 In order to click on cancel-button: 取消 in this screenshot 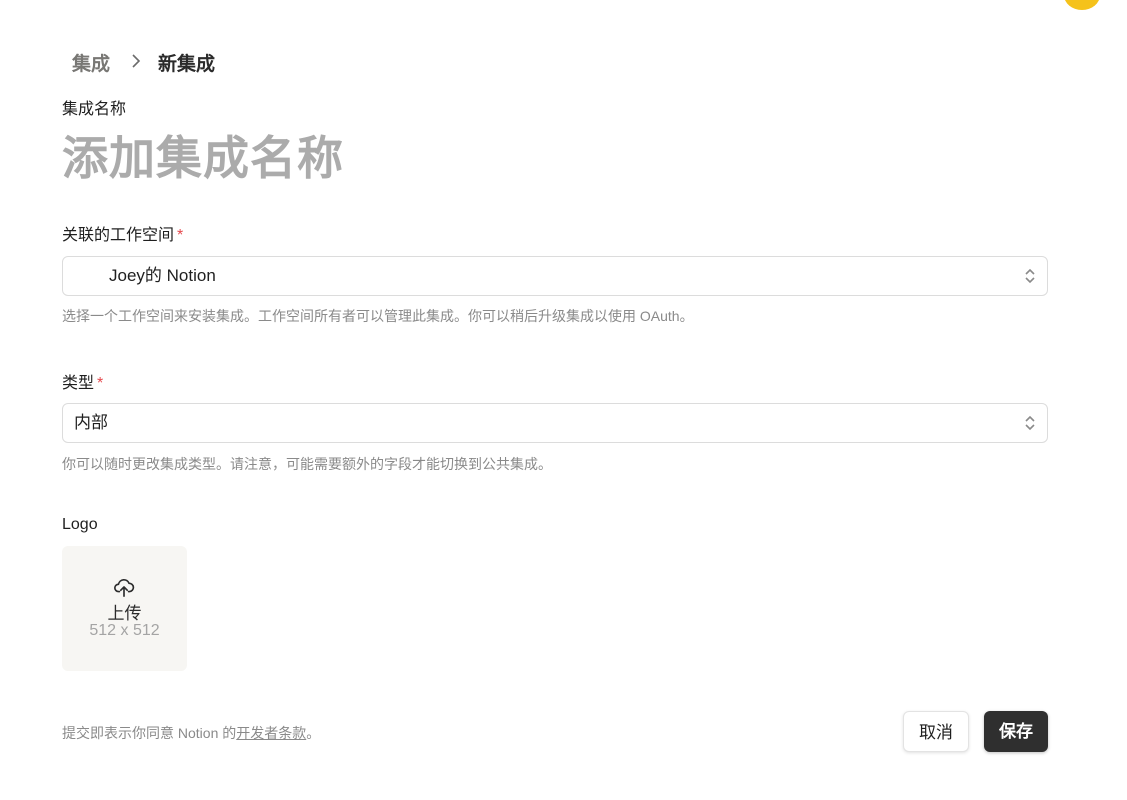, I will do `click(936, 731)`.